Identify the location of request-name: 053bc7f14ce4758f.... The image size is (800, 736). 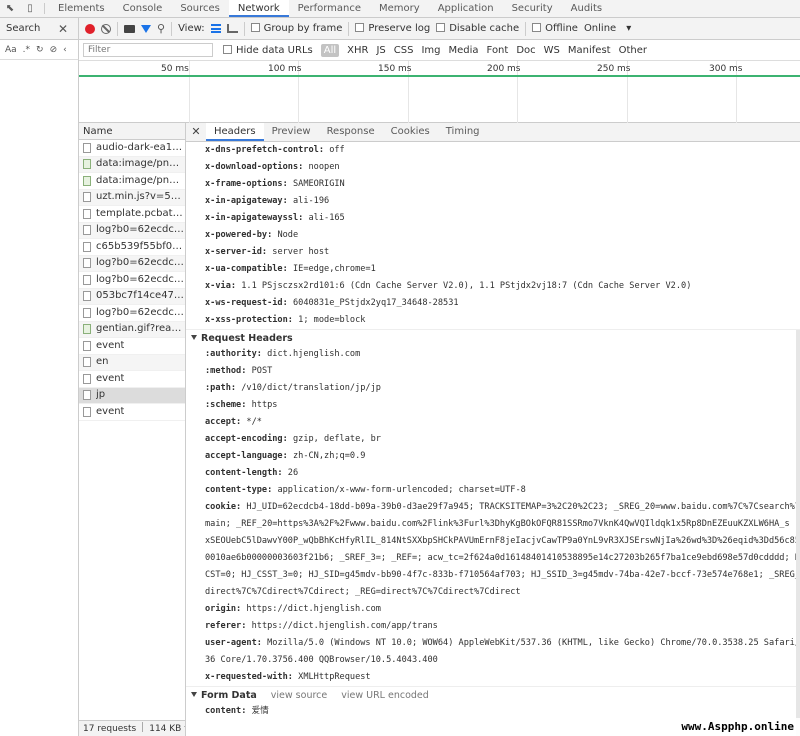
(140, 296).